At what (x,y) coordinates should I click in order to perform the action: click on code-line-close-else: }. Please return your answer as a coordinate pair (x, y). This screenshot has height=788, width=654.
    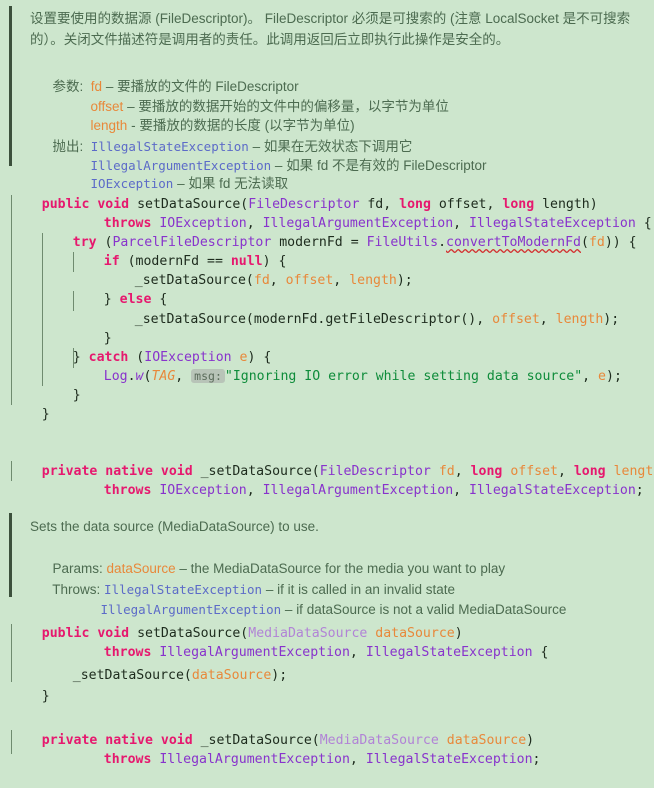
    Looking at the image, I should click on (332, 328).